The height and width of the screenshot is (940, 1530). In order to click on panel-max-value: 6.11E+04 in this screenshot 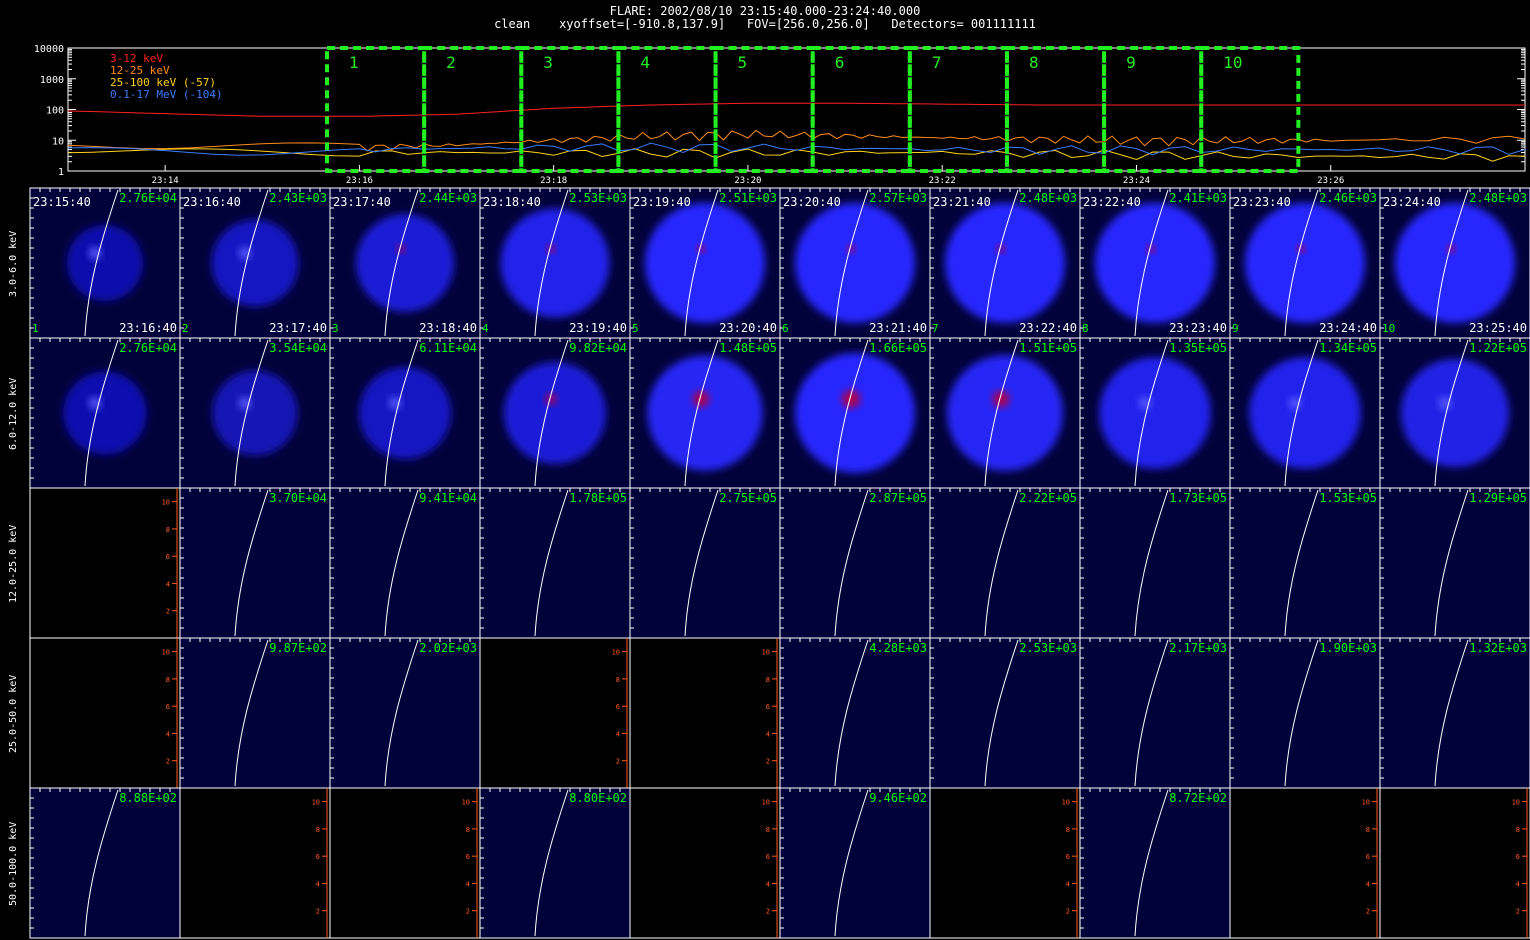, I will do `click(448, 348)`.